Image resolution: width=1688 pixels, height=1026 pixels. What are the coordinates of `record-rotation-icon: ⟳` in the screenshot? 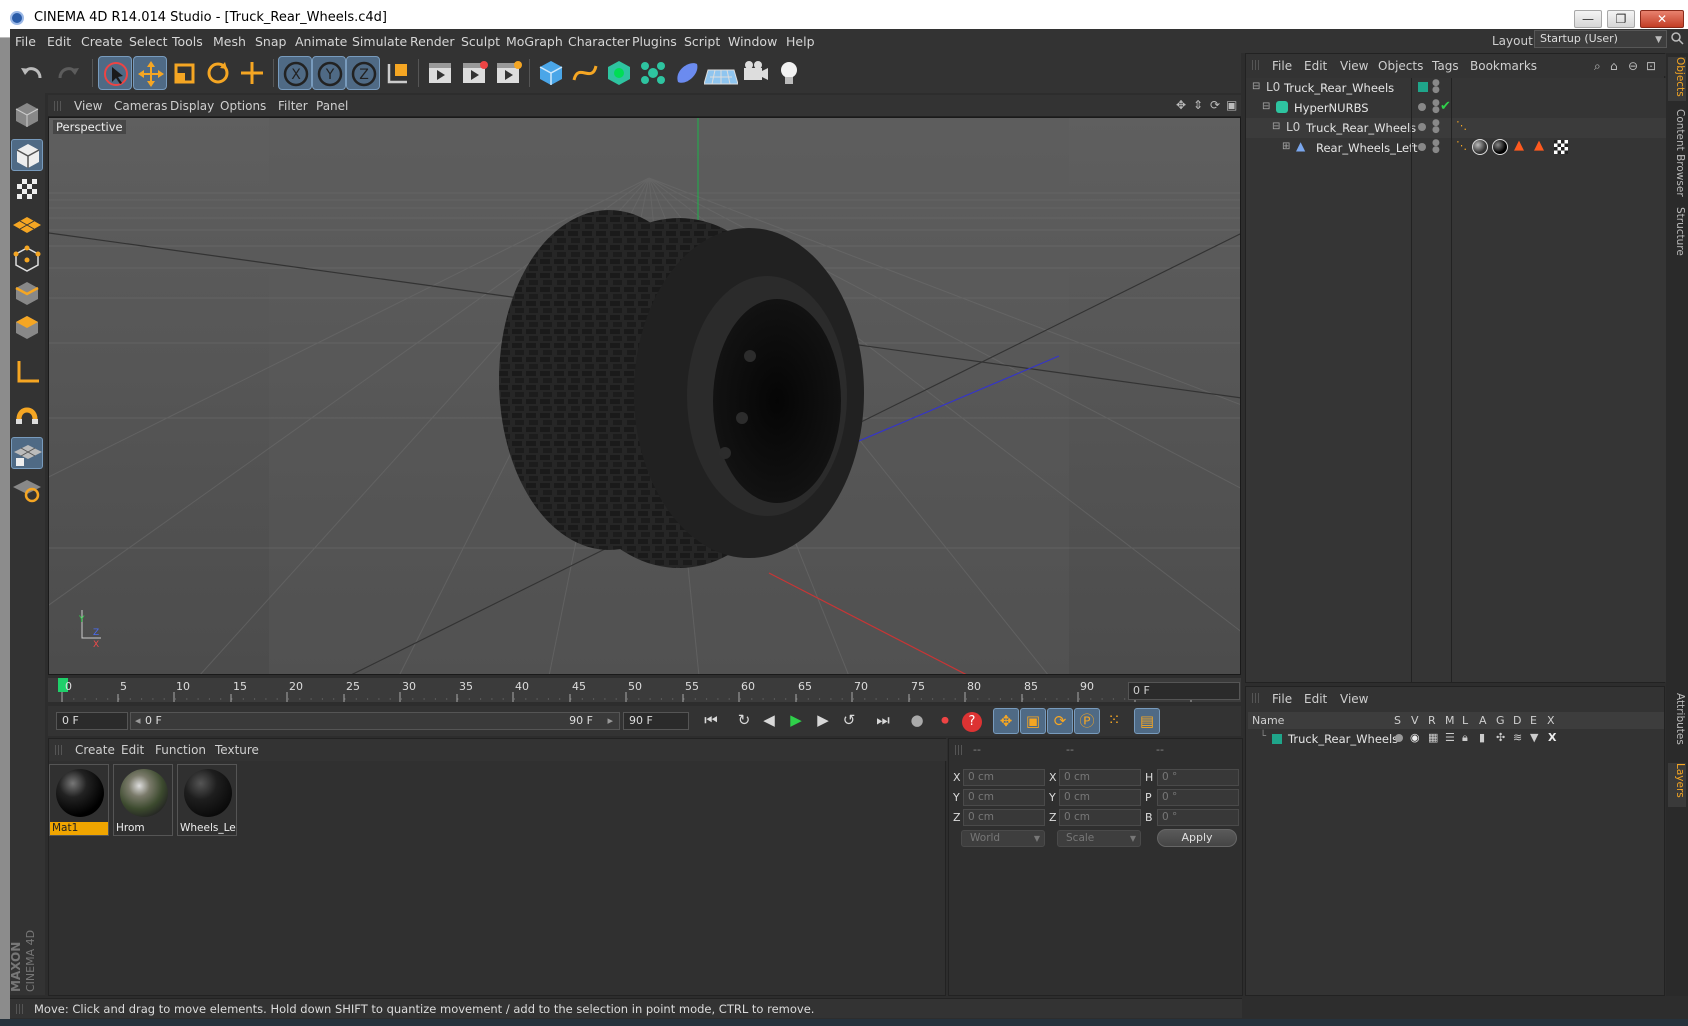 It's located at (1060, 721).